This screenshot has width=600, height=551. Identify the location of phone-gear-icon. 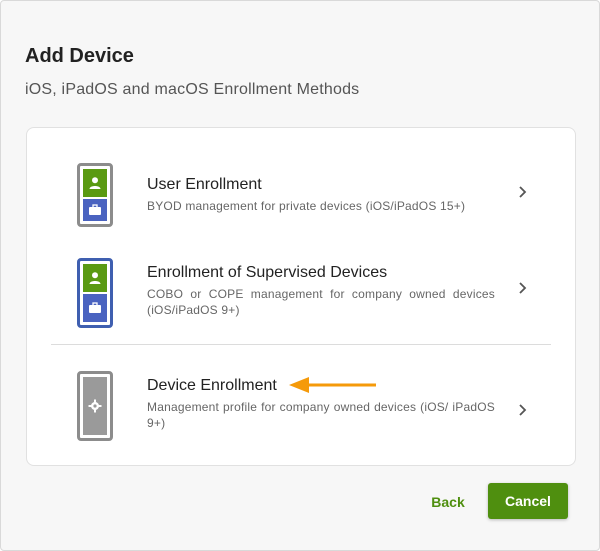
(95, 406).